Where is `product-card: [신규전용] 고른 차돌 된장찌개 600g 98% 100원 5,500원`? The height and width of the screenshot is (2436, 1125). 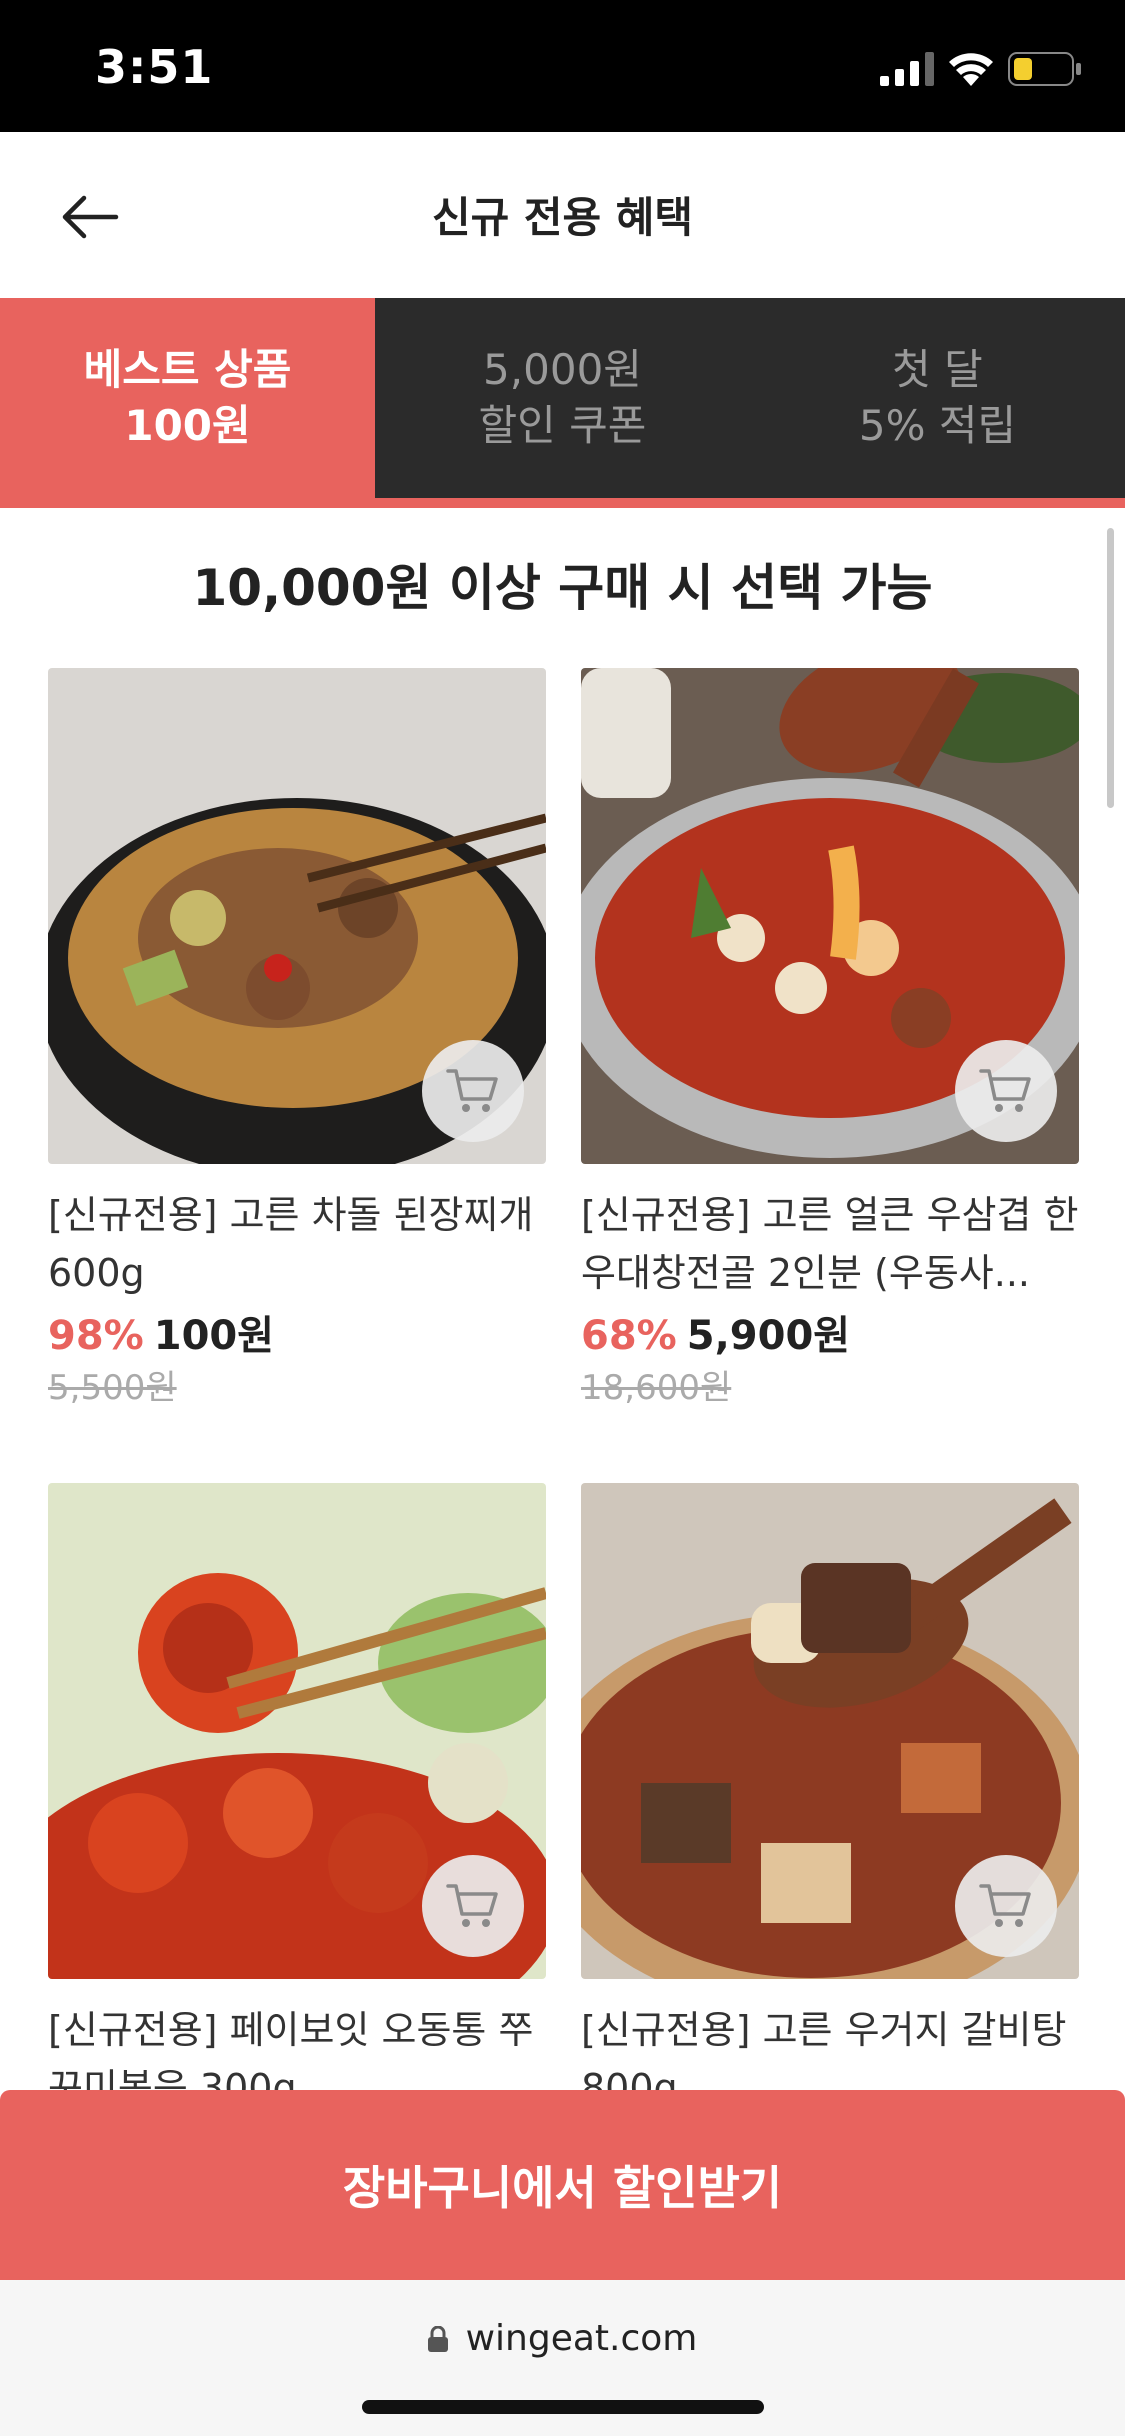
product-card: [신규전용] 고른 차돌 된장찌개 600g 98% 100원 5,500원 is located at coordinates (297, 1040).